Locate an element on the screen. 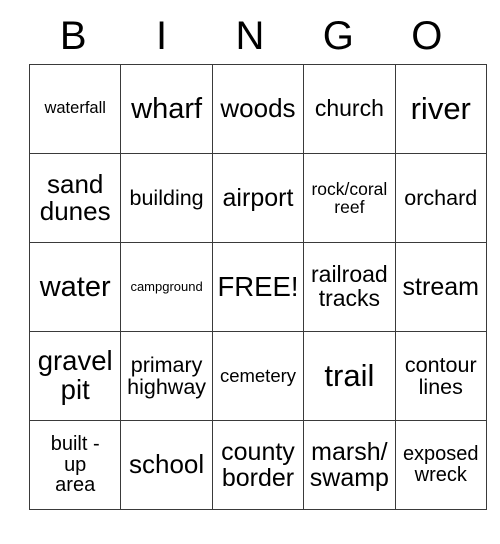  bingo-cell: gravel pit is located at coordinates (75, 376).